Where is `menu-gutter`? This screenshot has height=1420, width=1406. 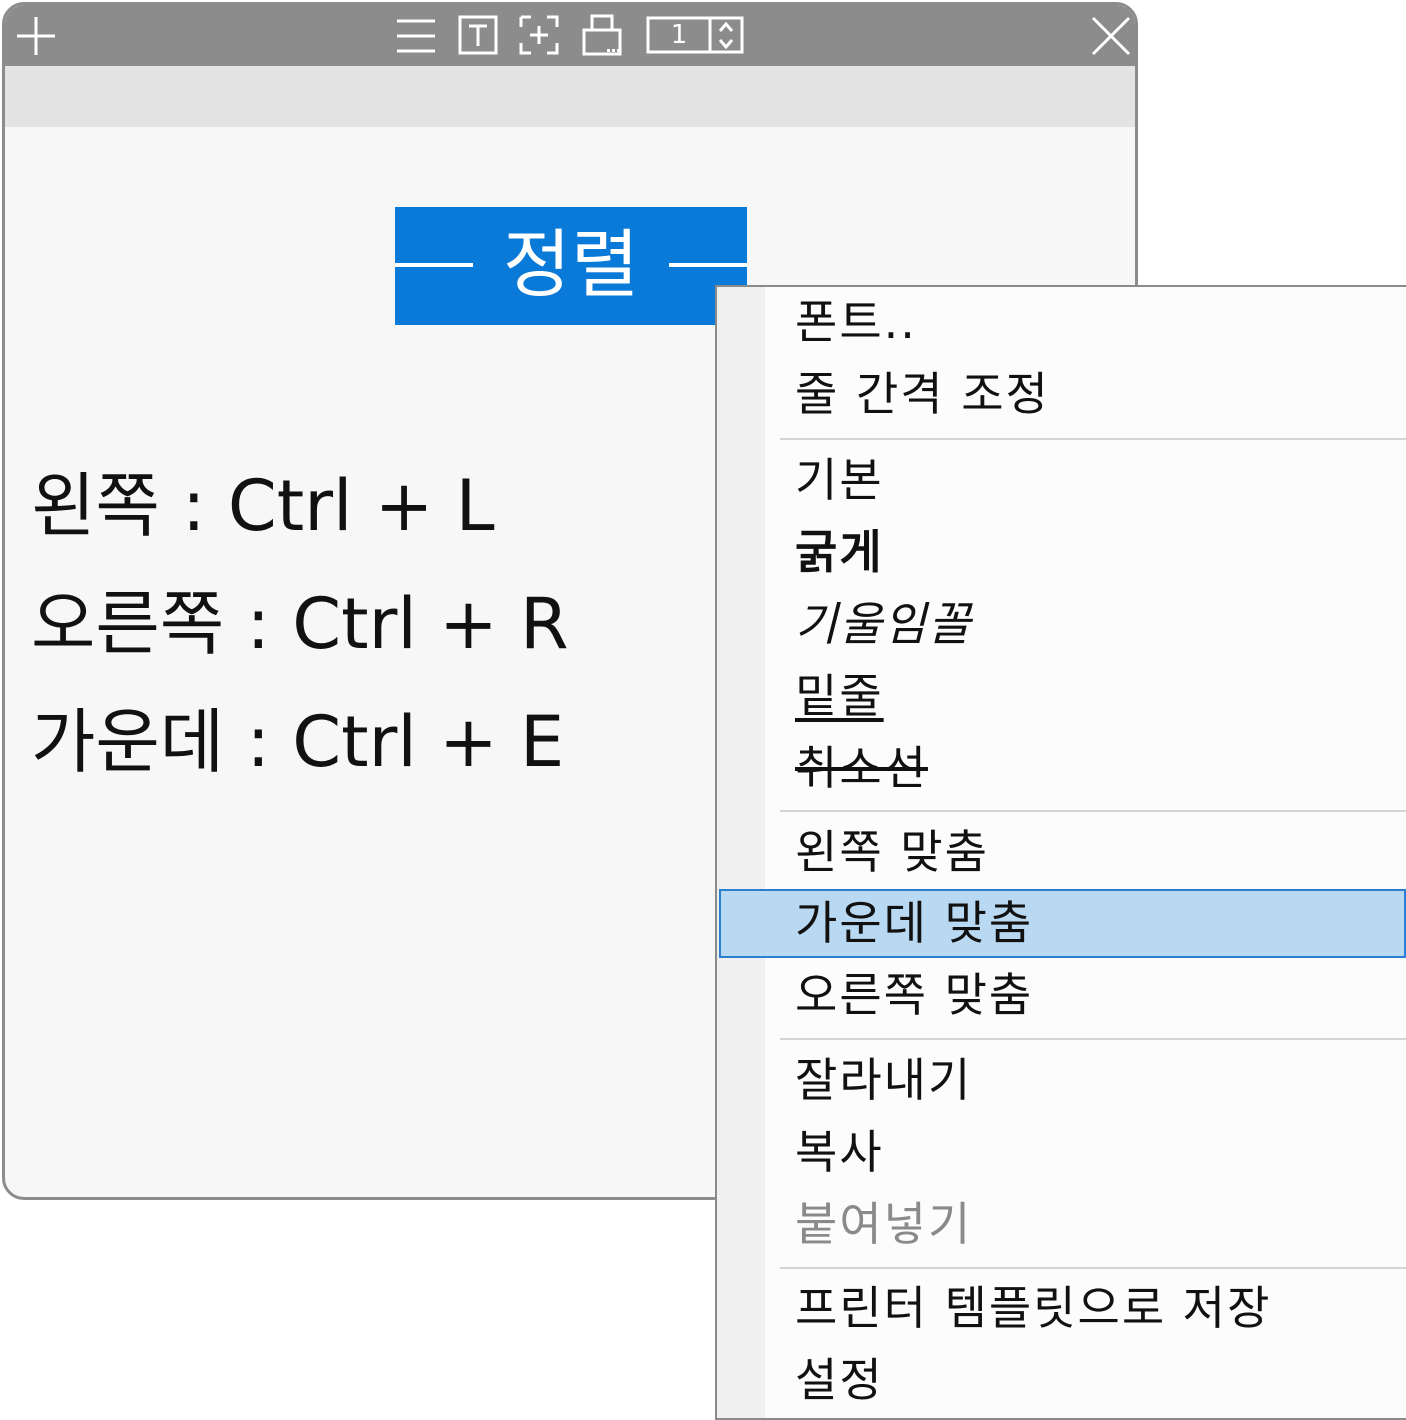 menu-gutter is located at coordinates (741, 852).